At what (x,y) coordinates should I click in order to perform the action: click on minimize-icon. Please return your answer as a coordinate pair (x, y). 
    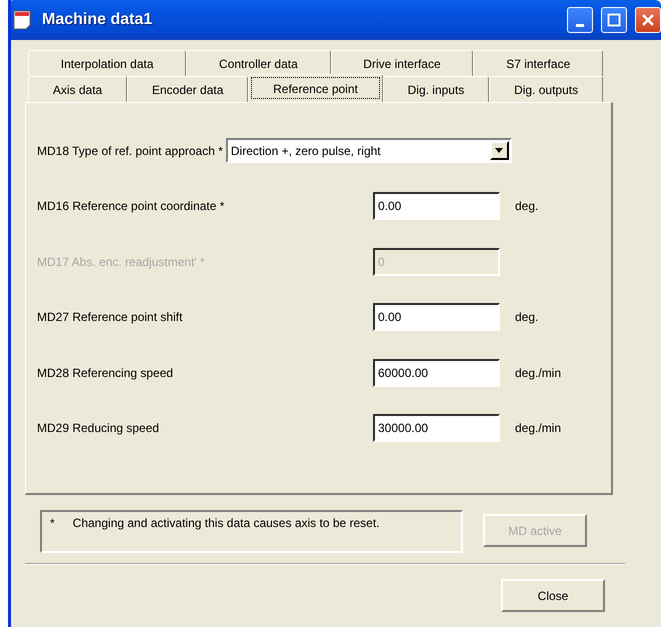
    Looking at the image, I should click on (580, 25).